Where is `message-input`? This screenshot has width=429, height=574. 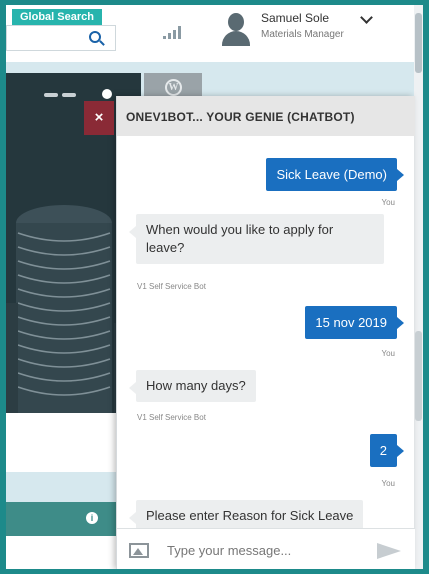
message-input is located at coordinates (267, 550).